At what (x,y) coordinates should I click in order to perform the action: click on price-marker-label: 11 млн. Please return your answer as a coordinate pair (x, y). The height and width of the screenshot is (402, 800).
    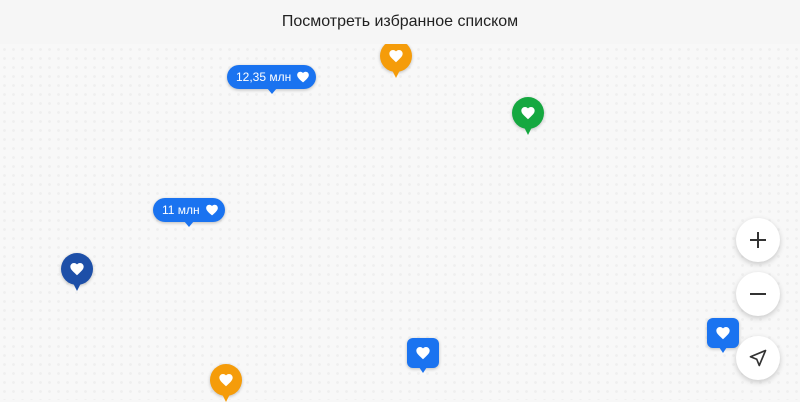
    Looking at the image, I should click on (181, 210).